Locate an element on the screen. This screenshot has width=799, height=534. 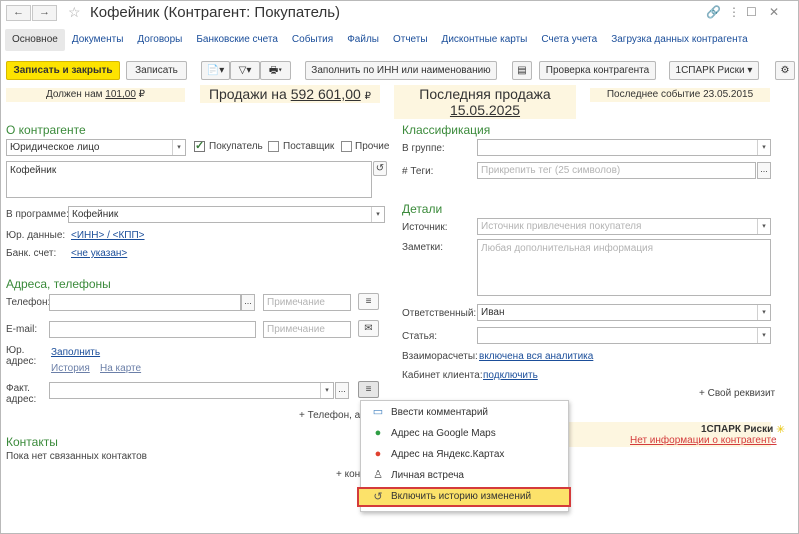
show-on-map-link: На карте is located at coordinates (120, 368).